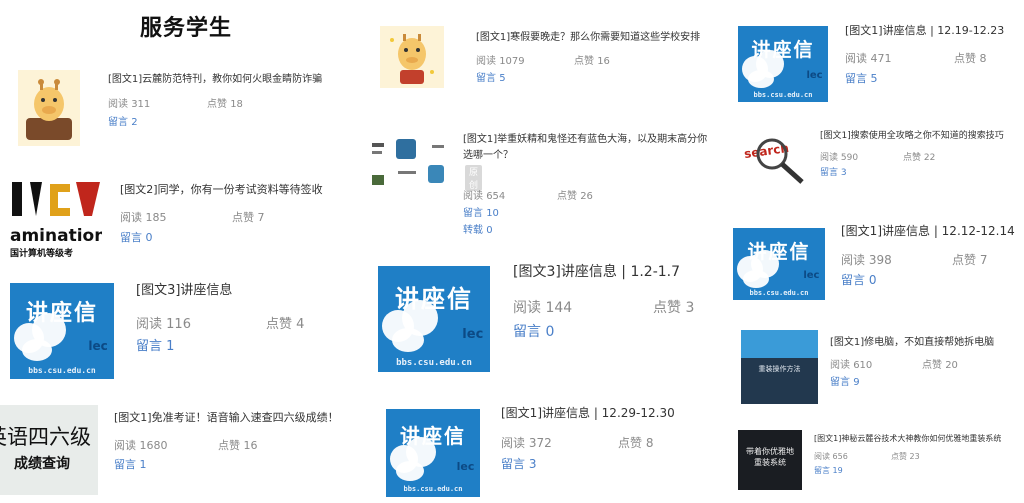 This screenshot has height=503, width=1024. I want to click on page-title: 服务学生, so click(186, 28).